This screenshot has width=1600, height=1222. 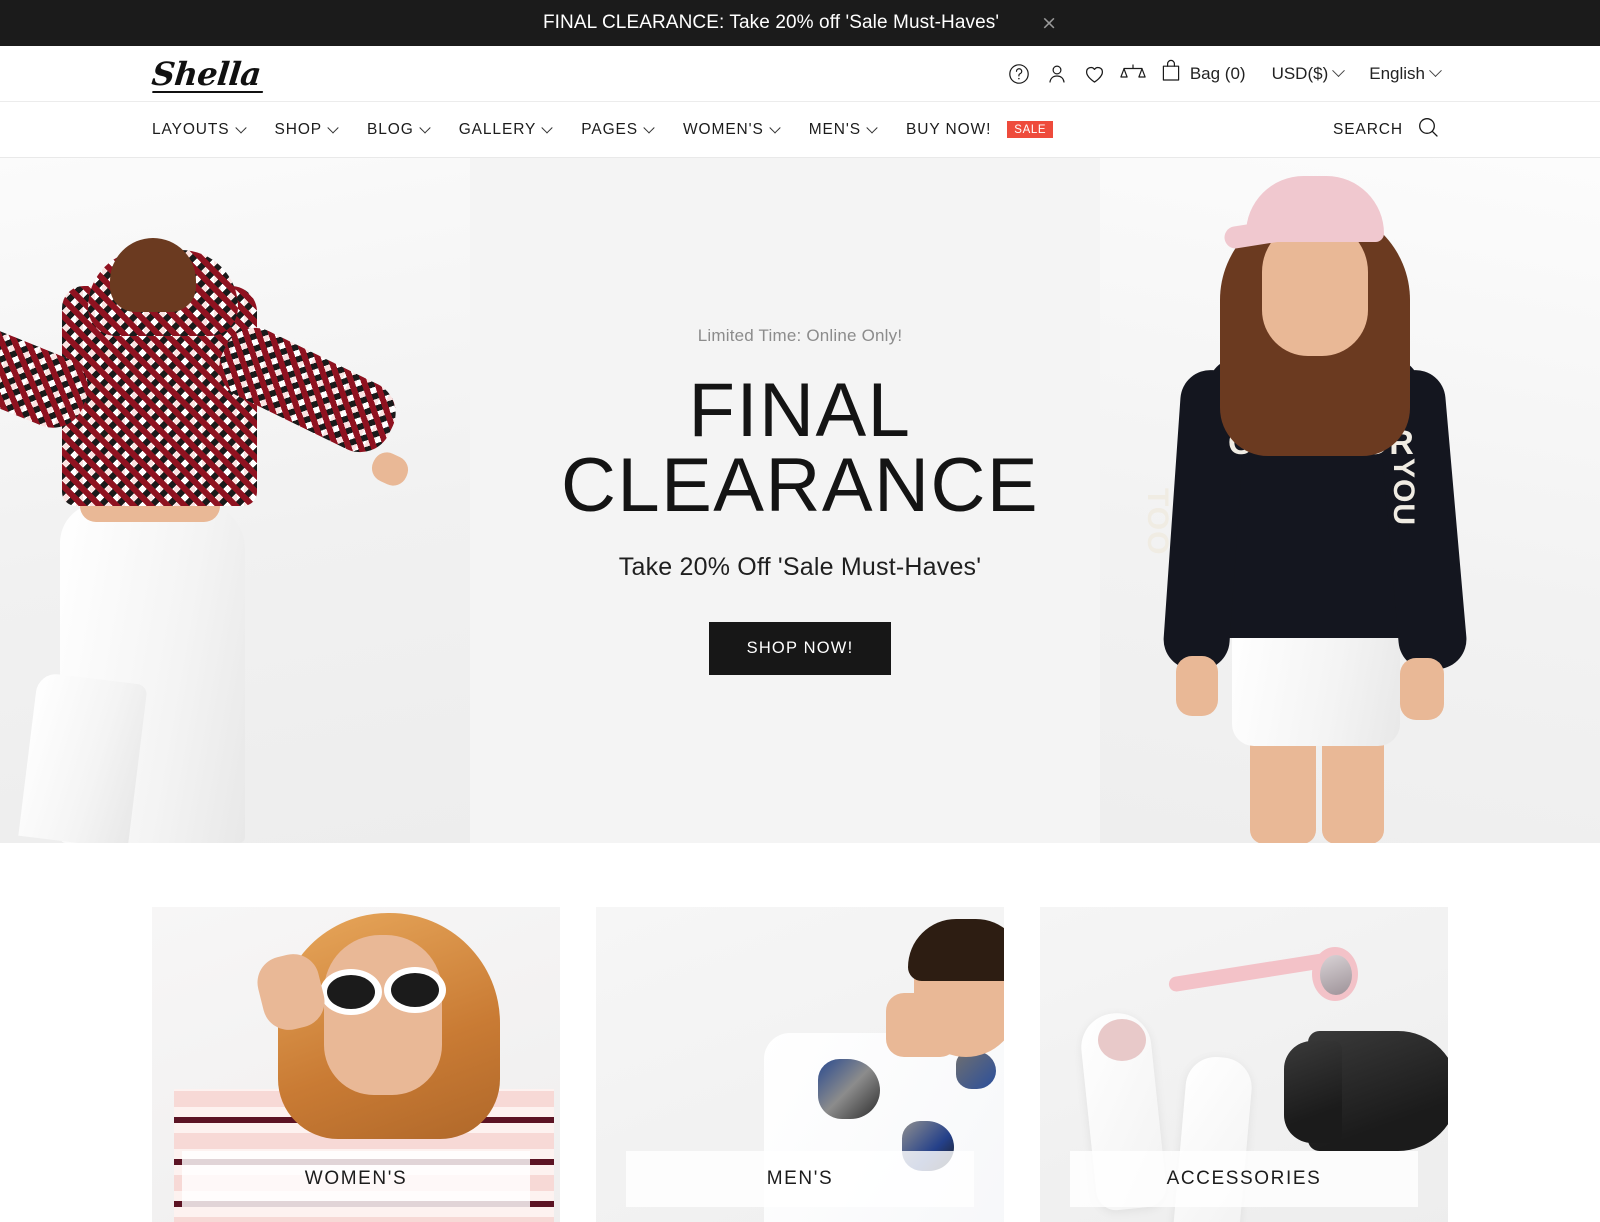 I want to click on nav-label: BLOG, so click(x=390, y=129).